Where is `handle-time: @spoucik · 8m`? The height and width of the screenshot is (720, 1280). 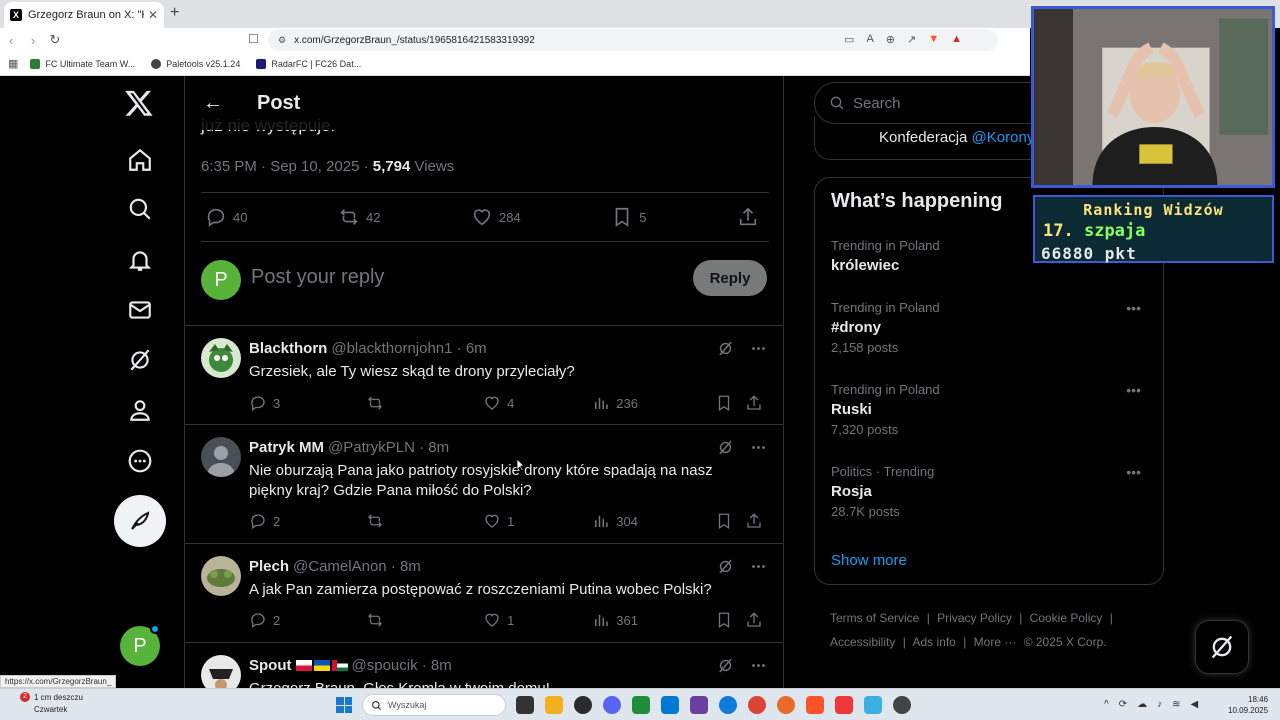
handle-time: @spoucik · 8m is located at coordinates (402, 665).